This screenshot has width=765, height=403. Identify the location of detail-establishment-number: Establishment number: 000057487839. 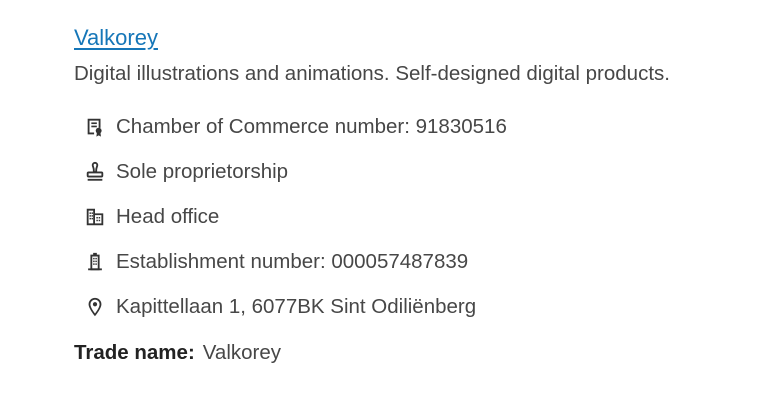
(414, 261).